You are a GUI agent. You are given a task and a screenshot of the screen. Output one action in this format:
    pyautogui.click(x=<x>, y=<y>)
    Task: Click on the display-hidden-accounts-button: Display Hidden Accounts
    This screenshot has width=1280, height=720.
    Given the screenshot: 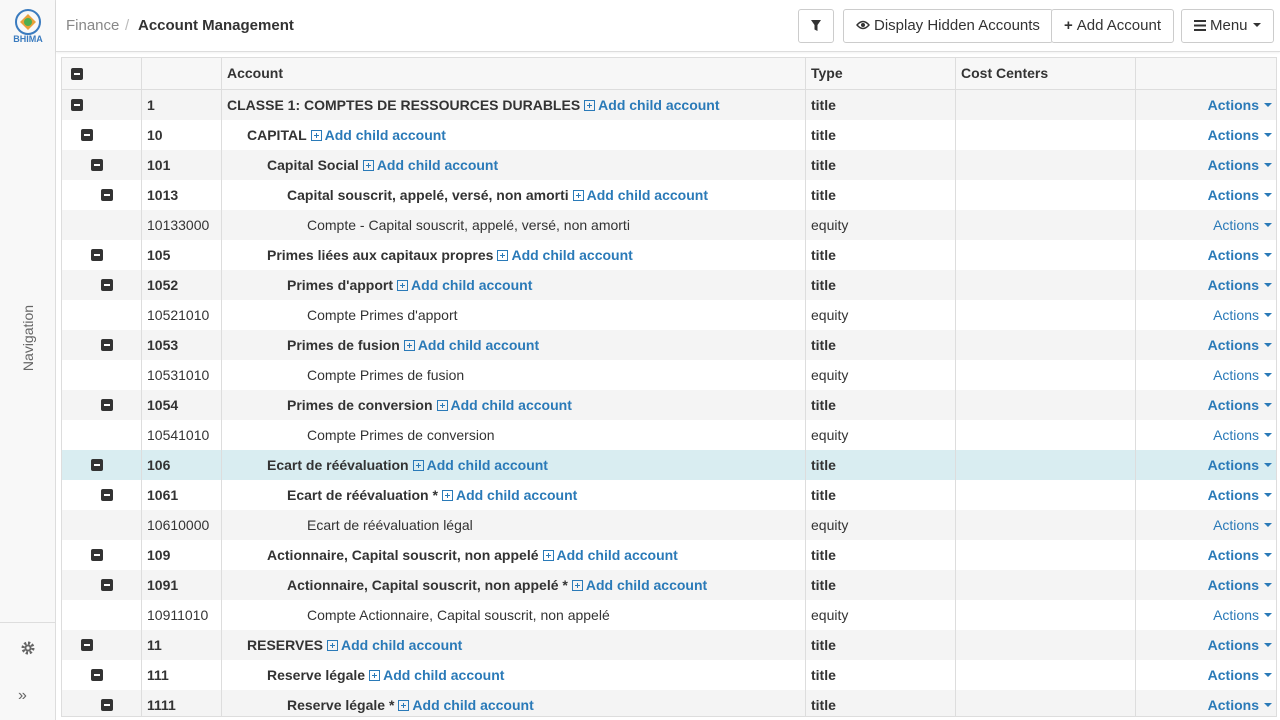 What is the action you would take?
    pyautogui.click(x=948, y=26)
    